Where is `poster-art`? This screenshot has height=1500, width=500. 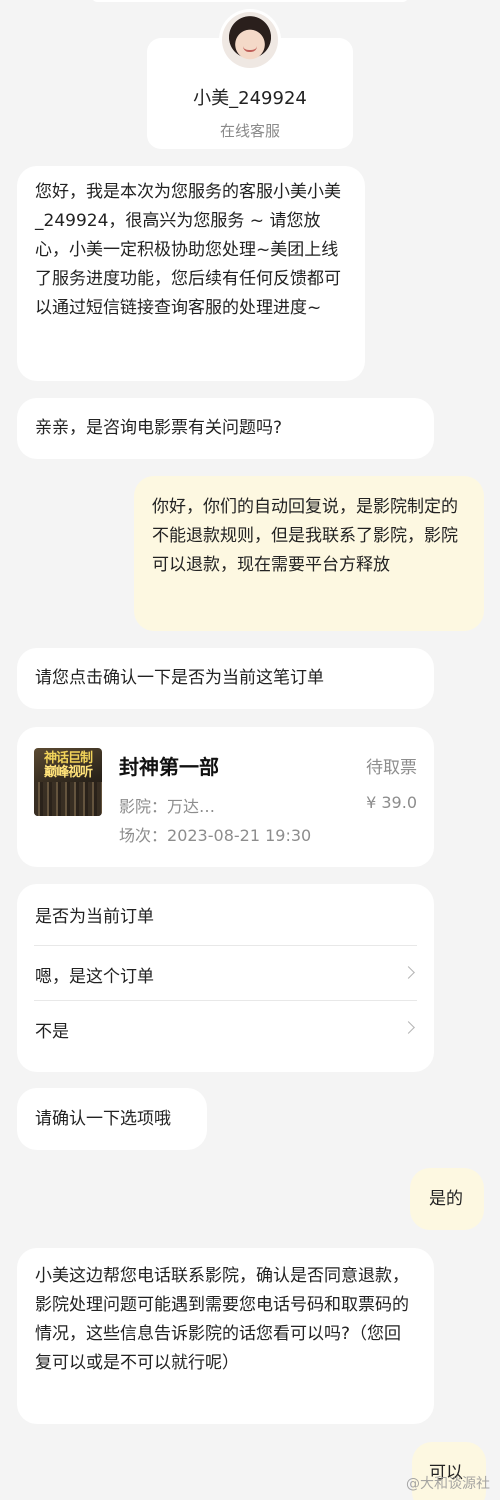
poster-art is located at coordinates (68, 799).